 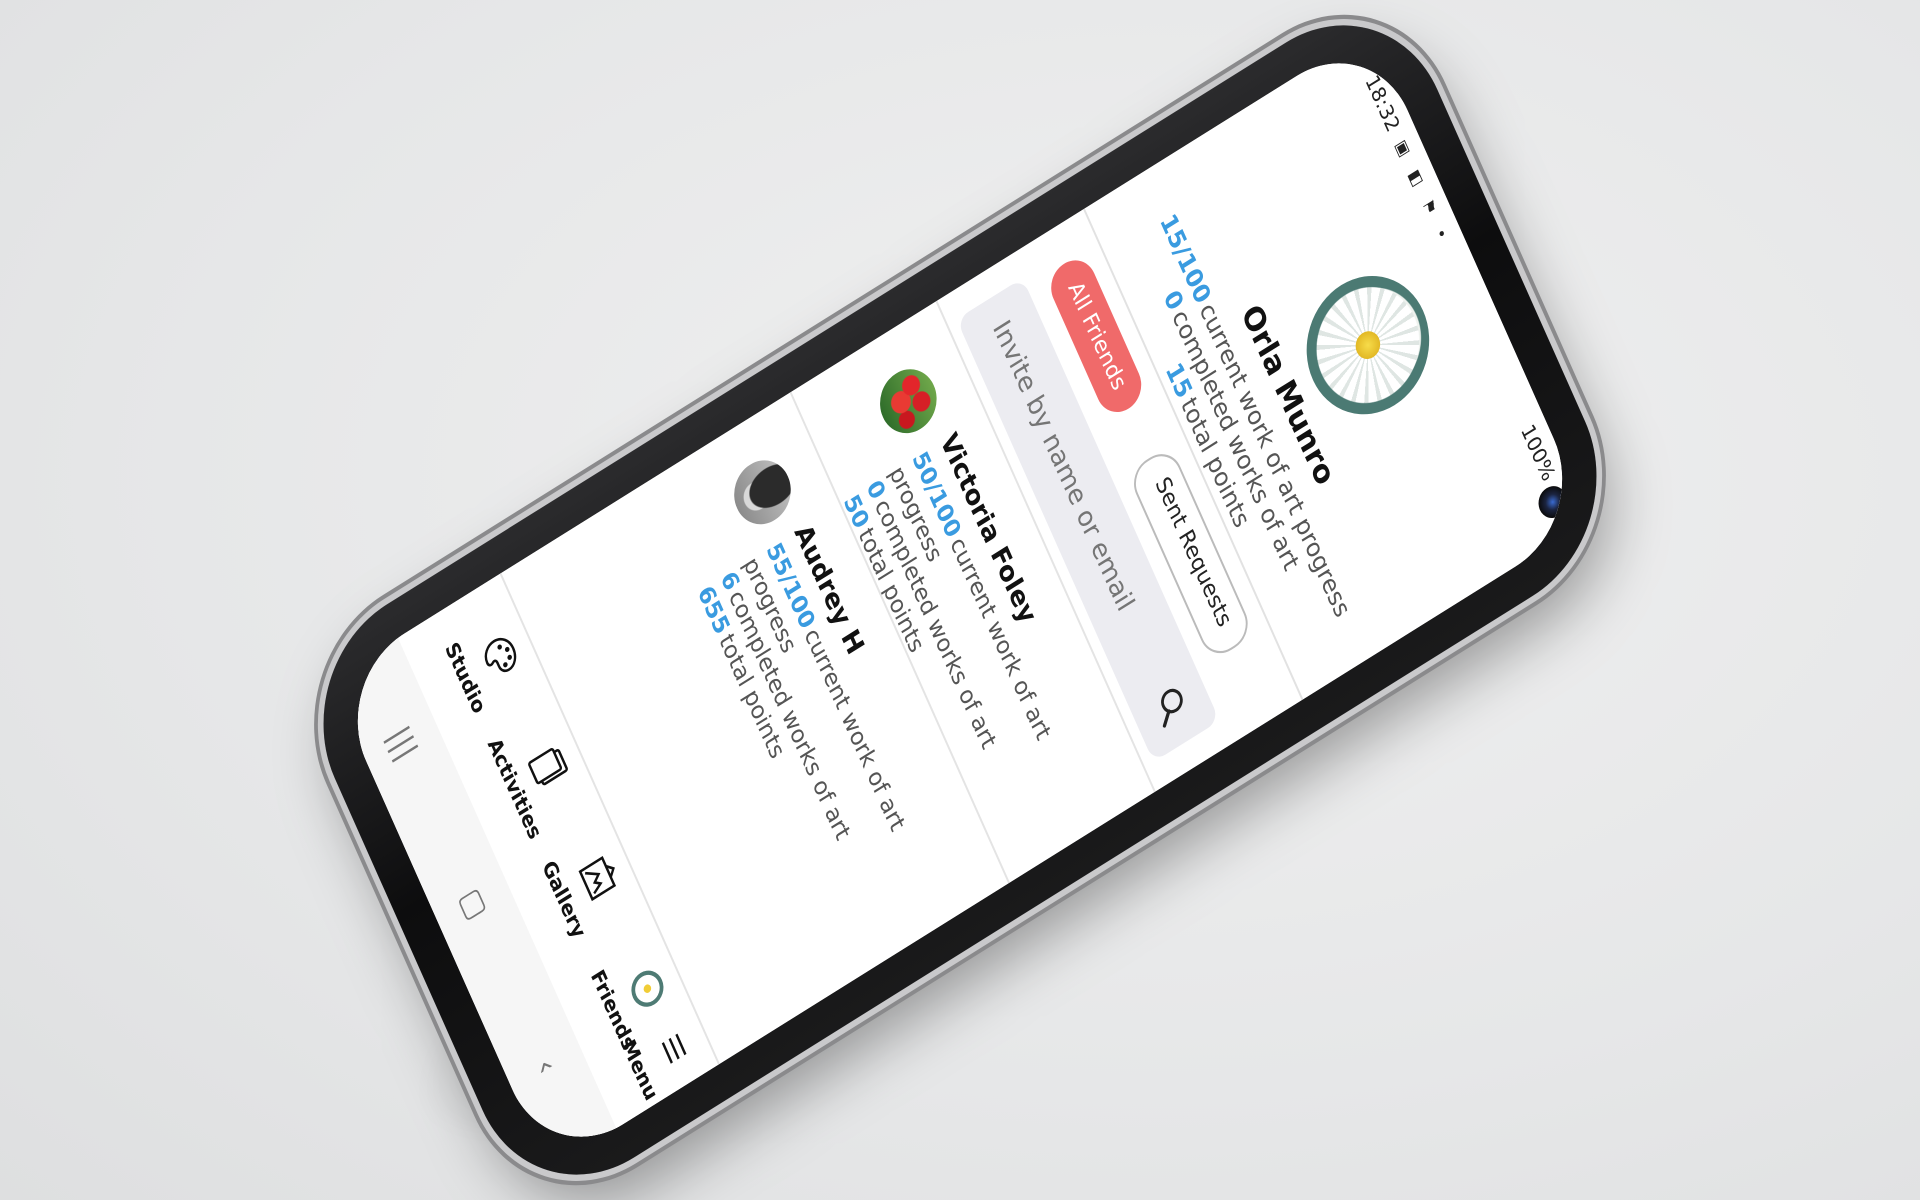 What do you see at coordinates (500, 655) in the screenshot?
I see `palette-icon` at bounding box center [500, 655].